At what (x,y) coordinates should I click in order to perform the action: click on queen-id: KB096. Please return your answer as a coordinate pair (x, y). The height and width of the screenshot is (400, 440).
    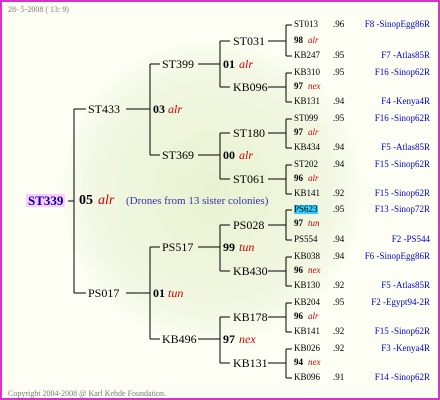
    Looking at the image, I should click on (250, 87).